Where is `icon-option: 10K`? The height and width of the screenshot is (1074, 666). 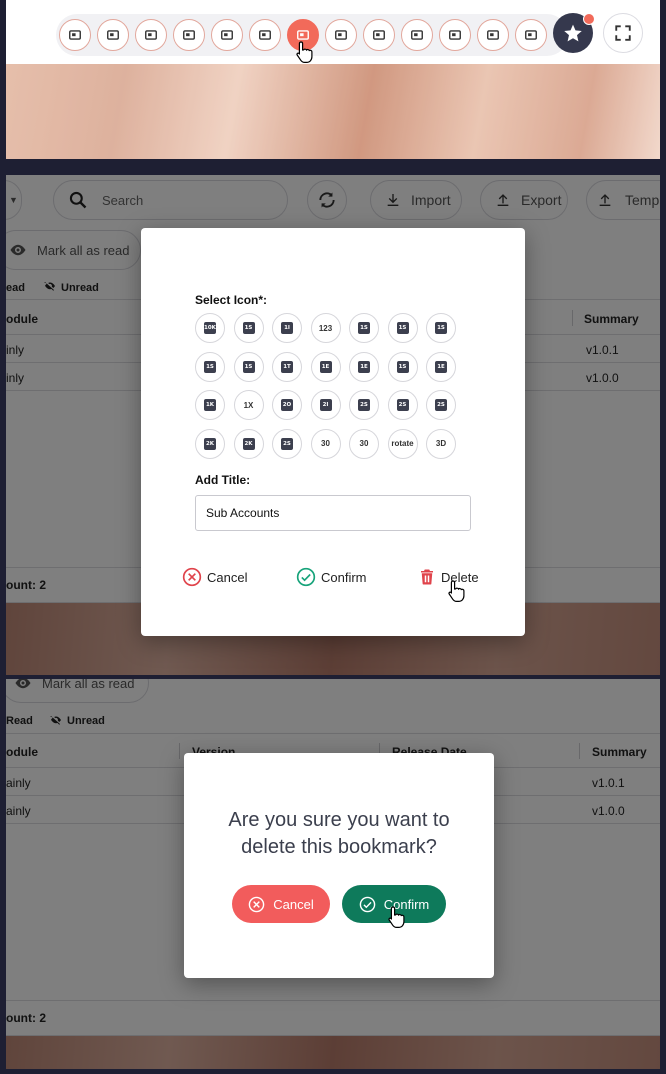
icon-option: 10K is located at coordinates (210, 328).